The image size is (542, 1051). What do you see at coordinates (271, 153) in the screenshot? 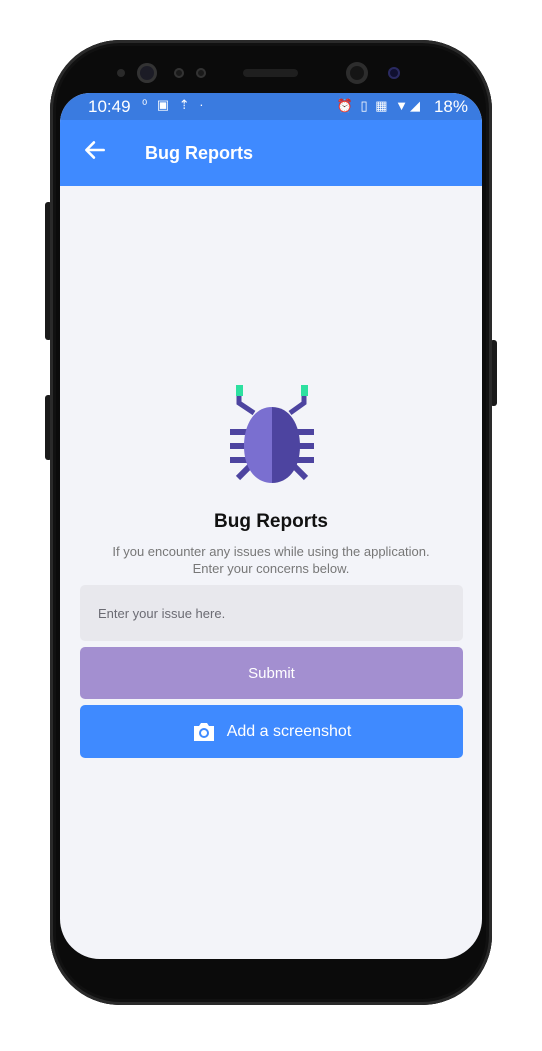
I see `app-bar: Bug Reports` at bounding box center [271, 153].